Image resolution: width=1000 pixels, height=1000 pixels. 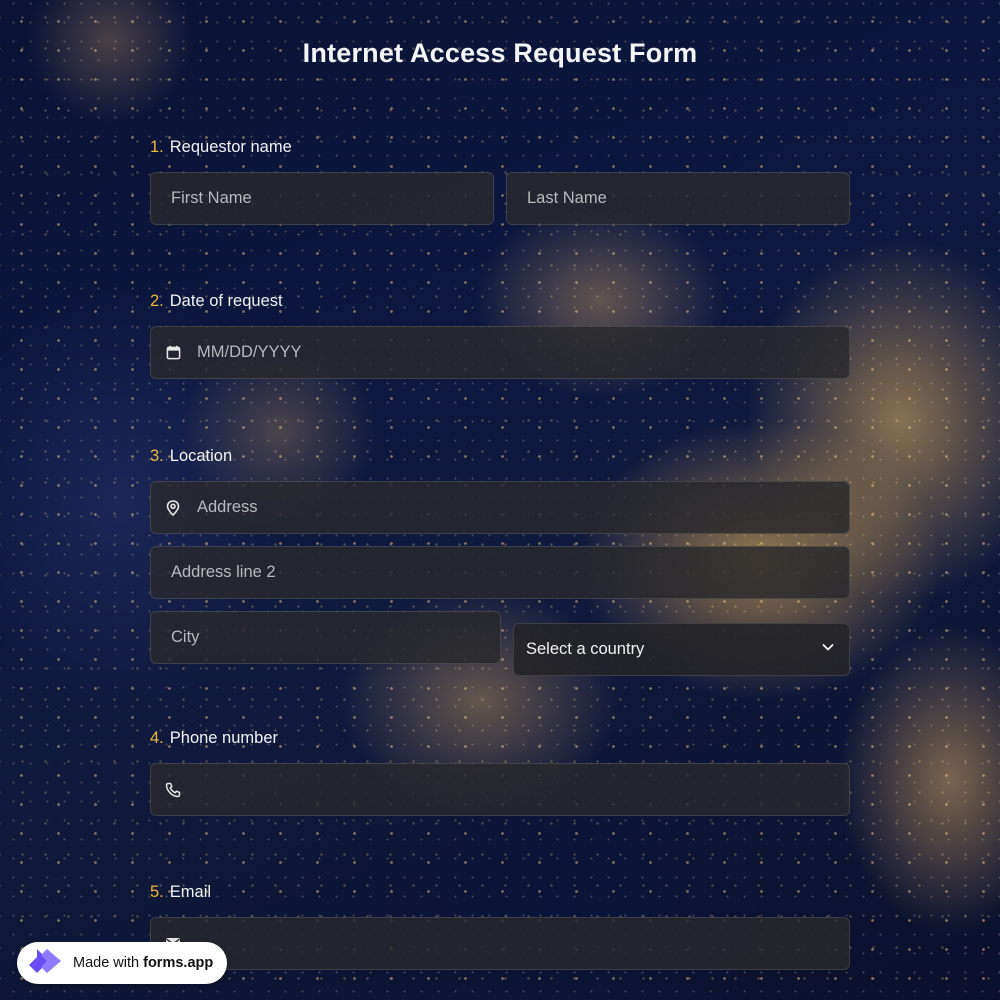 I want to click on date-input, so click(x=513, y=352).